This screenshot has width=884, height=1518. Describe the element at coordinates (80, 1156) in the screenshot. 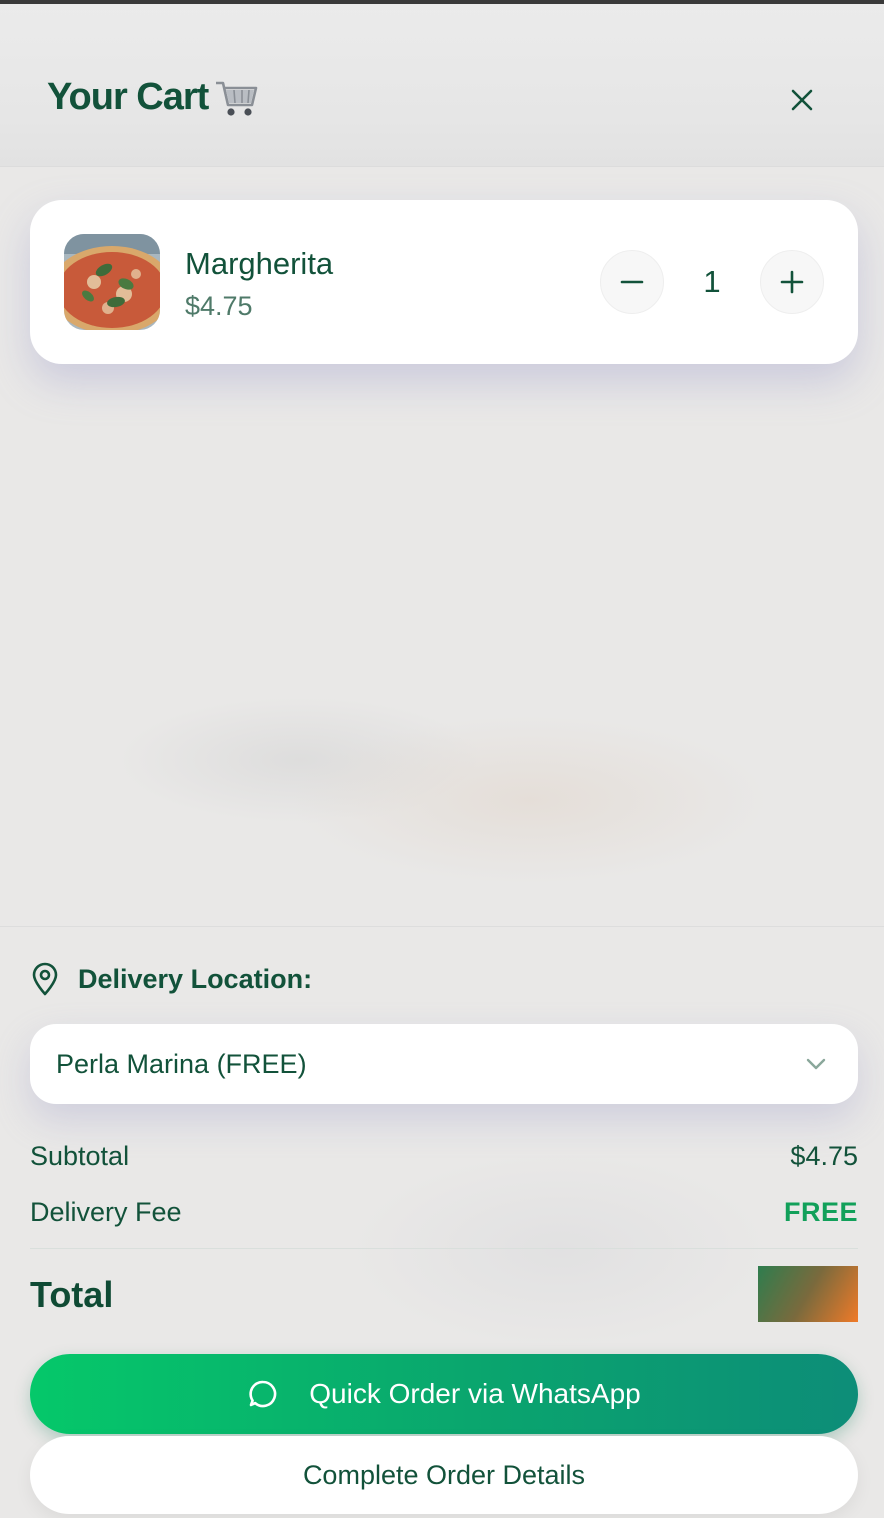

I see `subtotal-label: Subtotal` at that location.